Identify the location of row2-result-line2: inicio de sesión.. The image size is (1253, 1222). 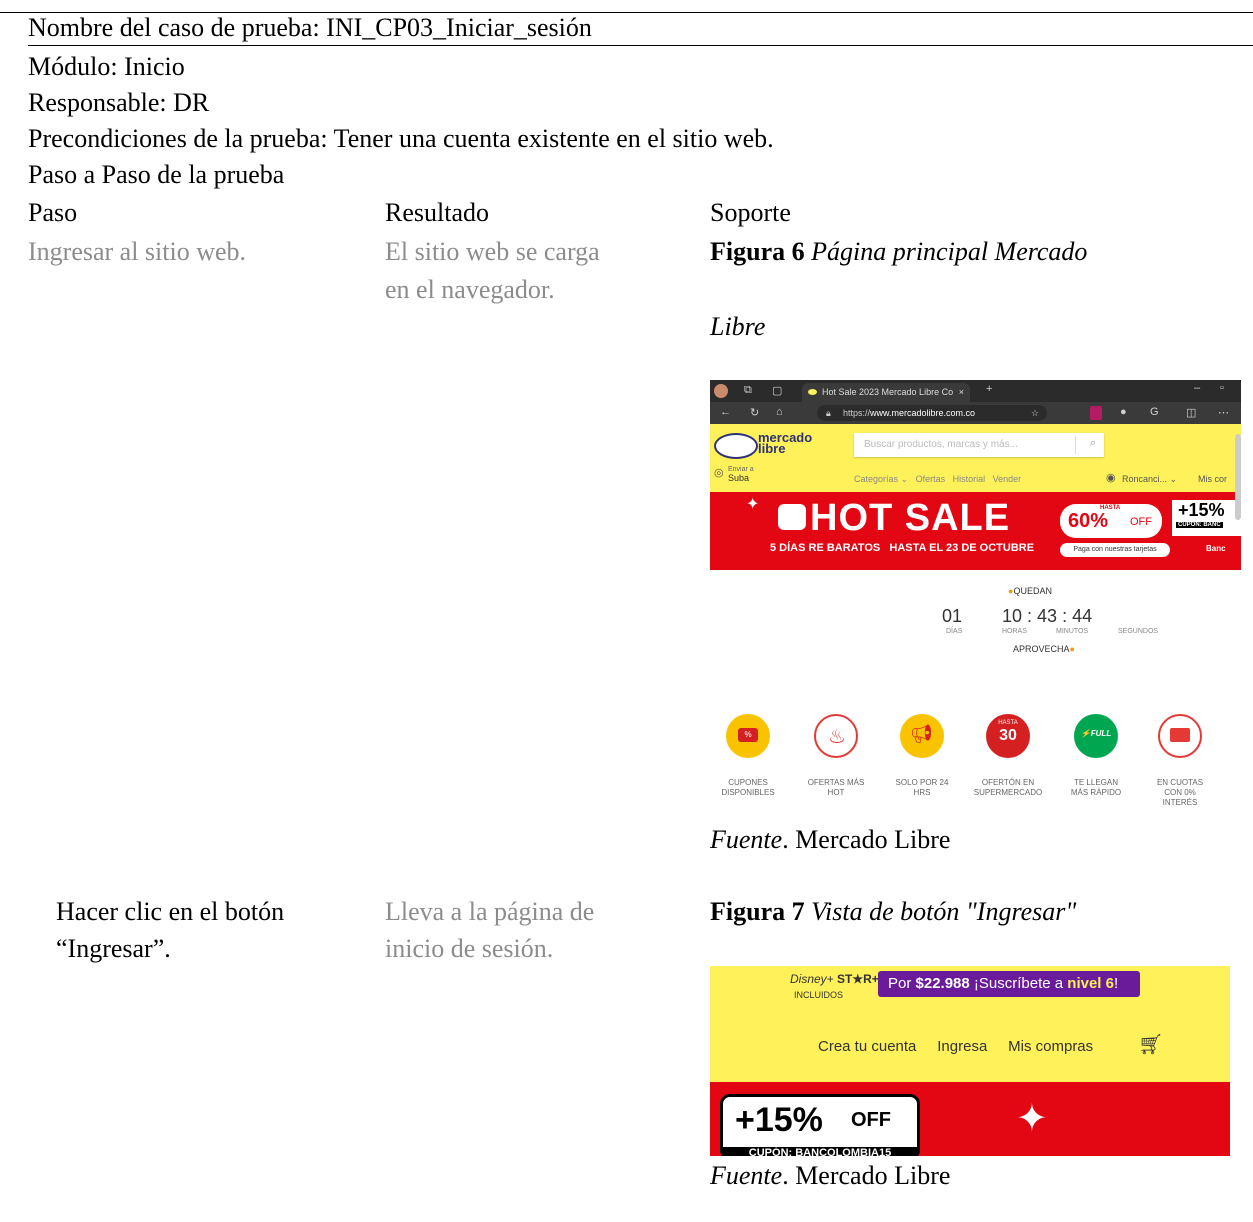
(469, 948).